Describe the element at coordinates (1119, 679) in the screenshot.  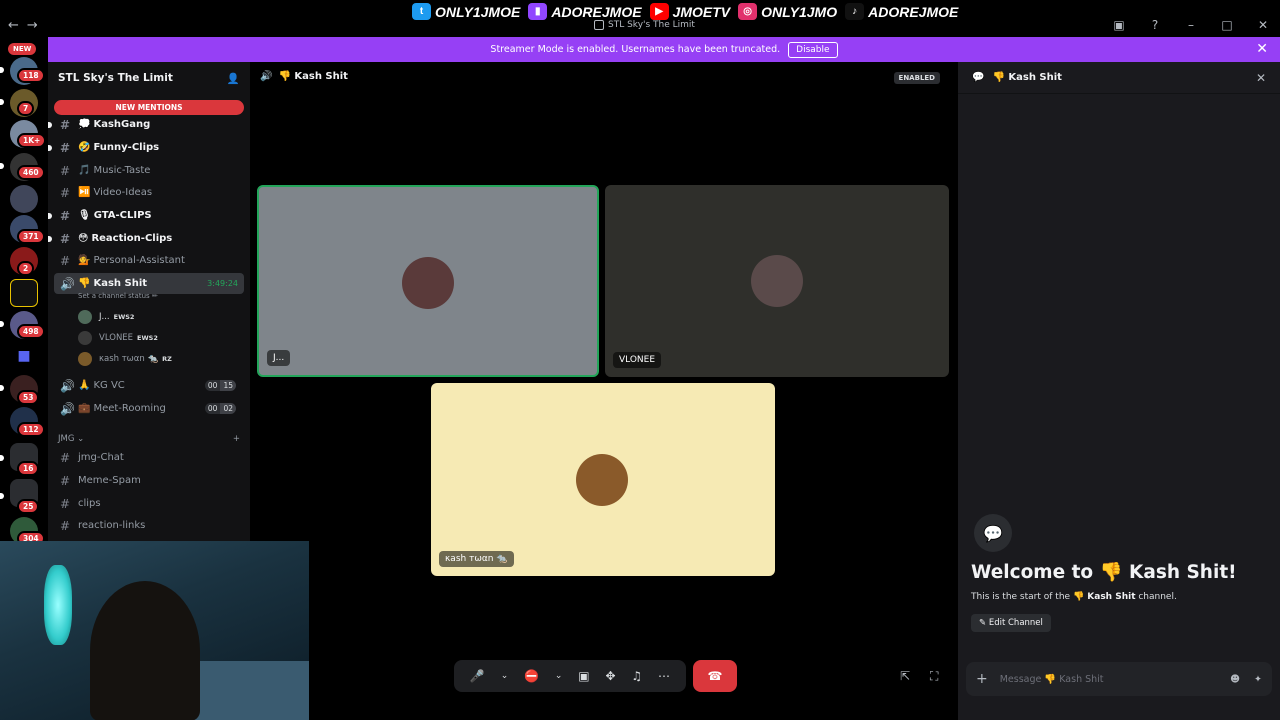
I see `message-input: + Message 👎 Kash Shit ☻ ✦` at that location.